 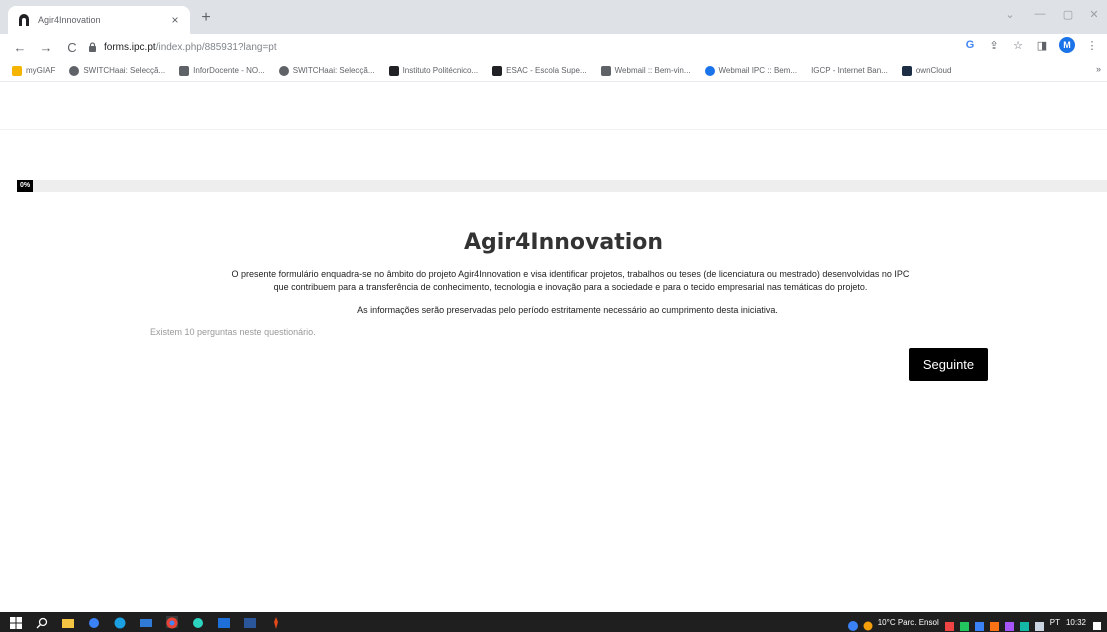 What do you see at coordinates (1042, 45) in the screenshot?
I see `side-panel-icon: ◨` at bounding box center [1042, 45].